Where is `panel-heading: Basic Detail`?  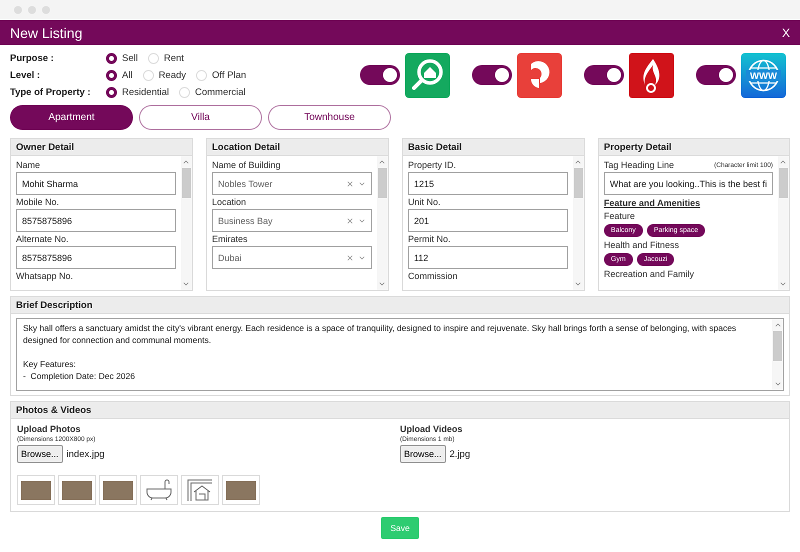 panel-heading: Basic Detail is located at coordinates (493, 147).